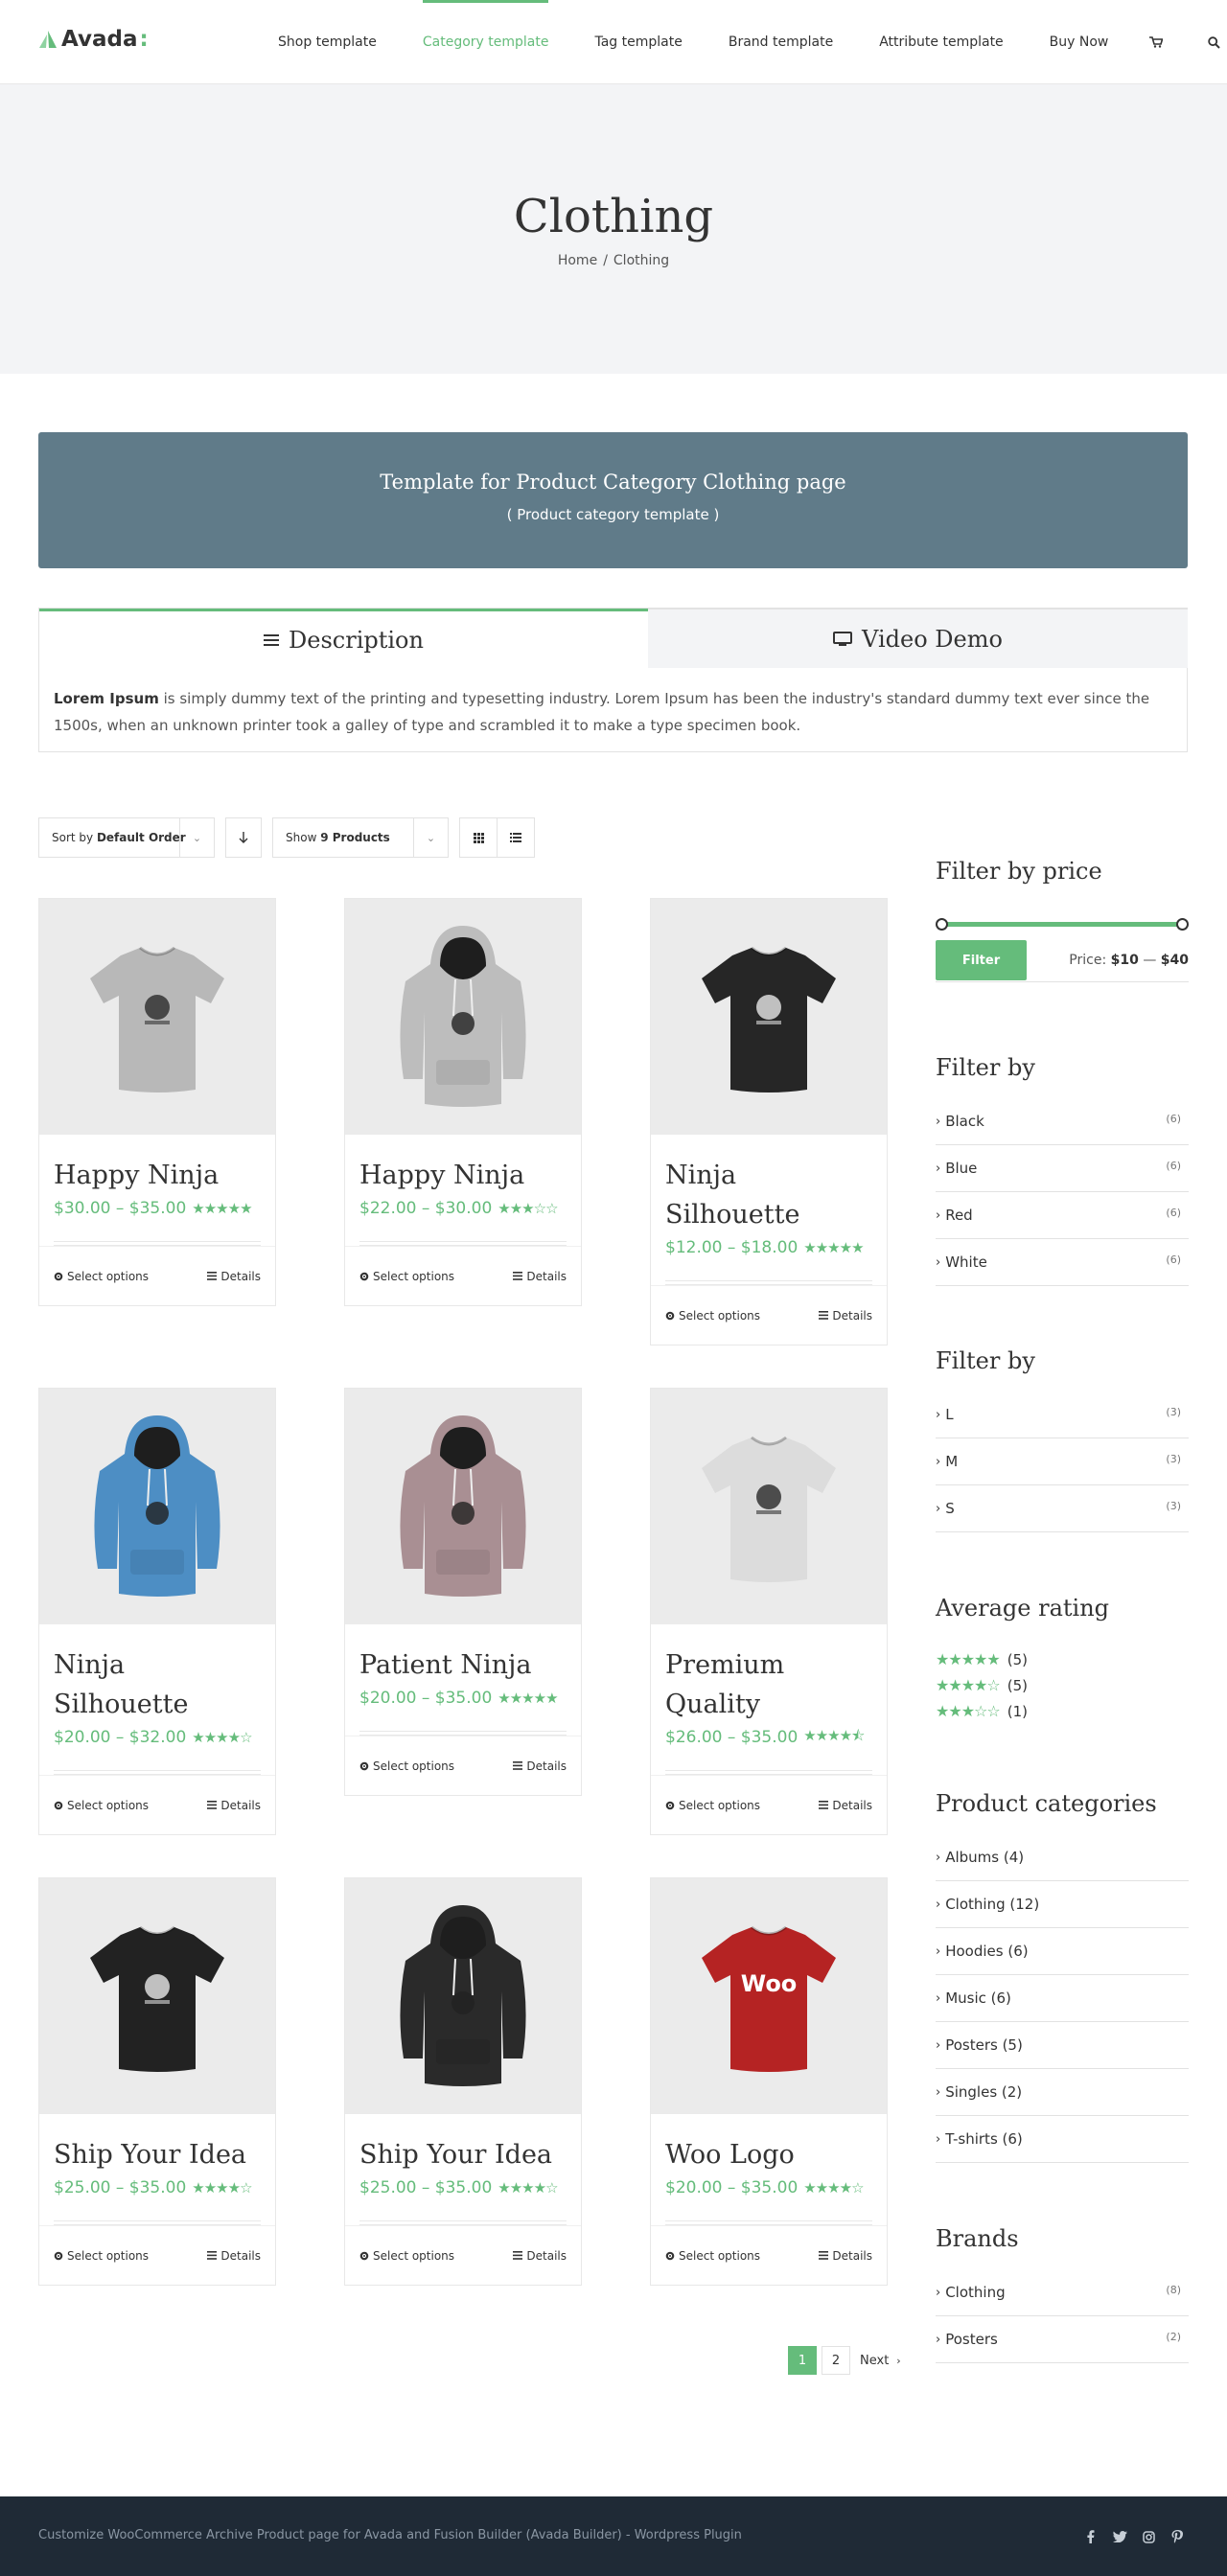 Image resolution: width=1227 pixels, height=2576 pixels. What do you see at coordinates (1119, 2536) in the screenshot?
I see `twitter-icon` at bounding box center [1119, 2536].